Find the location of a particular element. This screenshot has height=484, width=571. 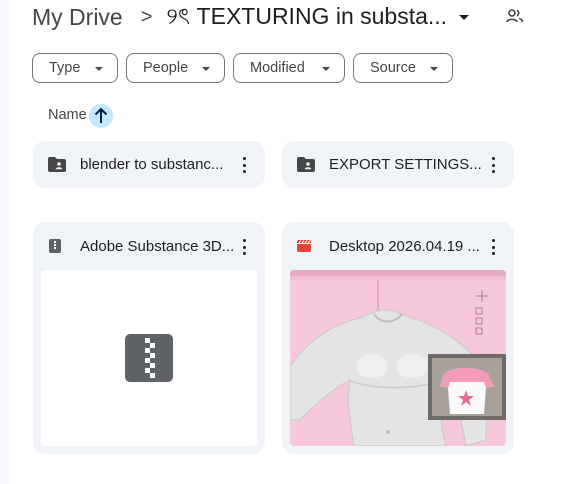

people-icon is located at coordinates (515, 16).